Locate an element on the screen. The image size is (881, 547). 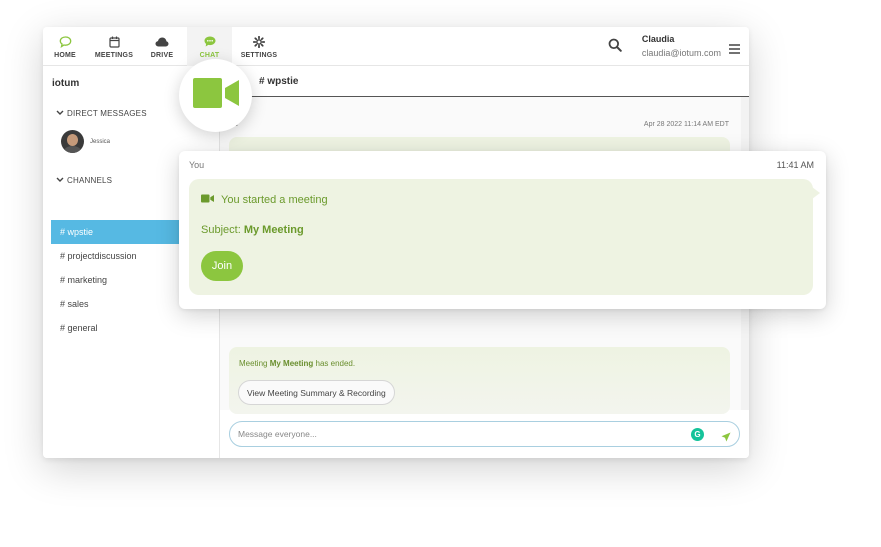
avatar is located at coordinates (72, 141).